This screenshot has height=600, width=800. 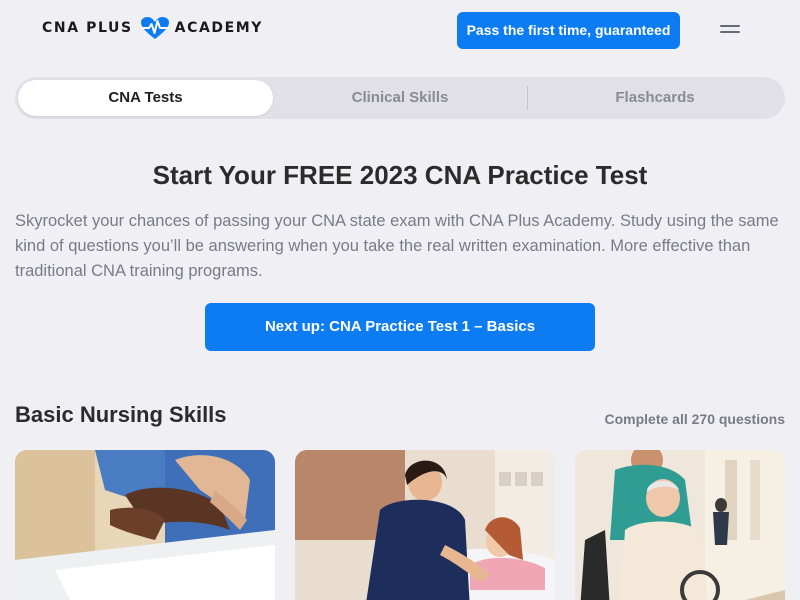 I want to click on card-photo-pulse-check, so click(x=145, y=525).